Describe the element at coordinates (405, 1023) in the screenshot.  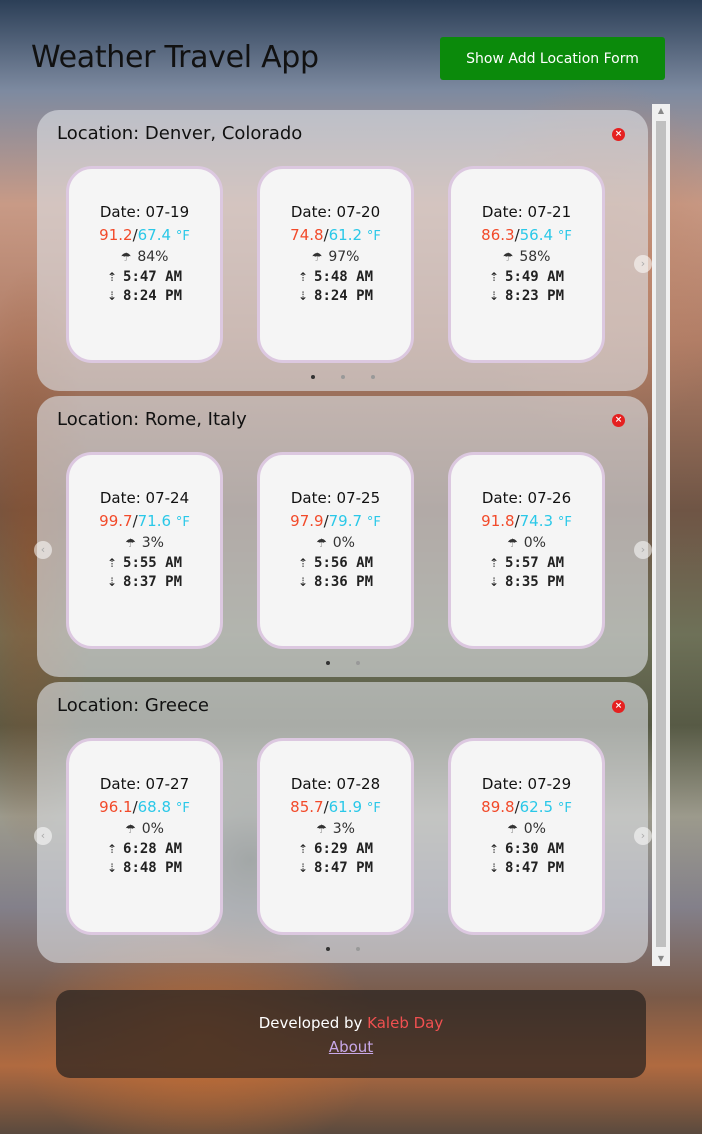
I see `developer-name: Kaleb Day` at that location.